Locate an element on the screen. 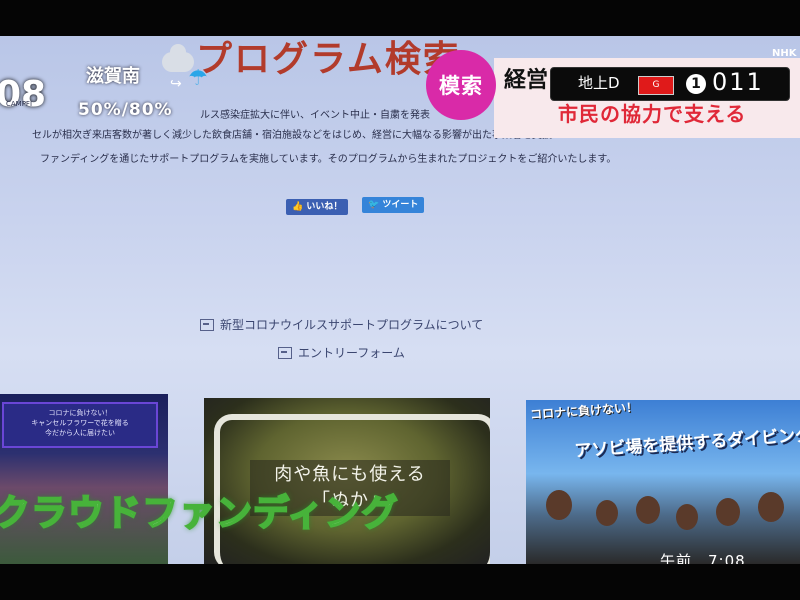 Image resolution: width=800 pixels, height=600 pixels. channel-one-icon: 1 is located at coordinates (696, 84).